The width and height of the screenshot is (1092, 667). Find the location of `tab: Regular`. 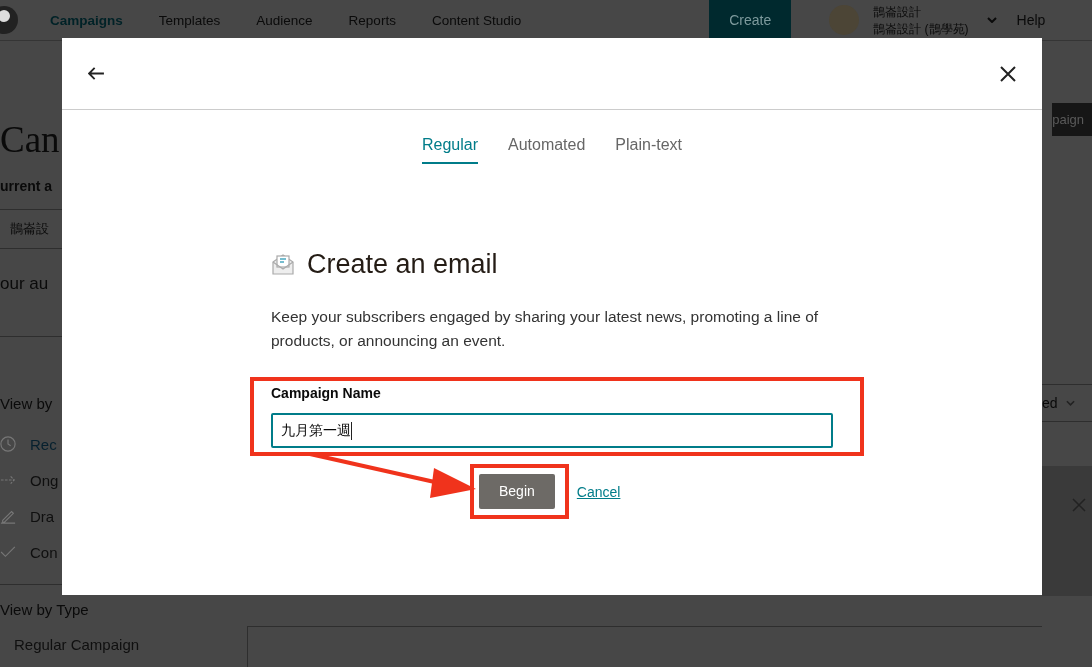

tab: Regular is located at coordinates (449, 150).